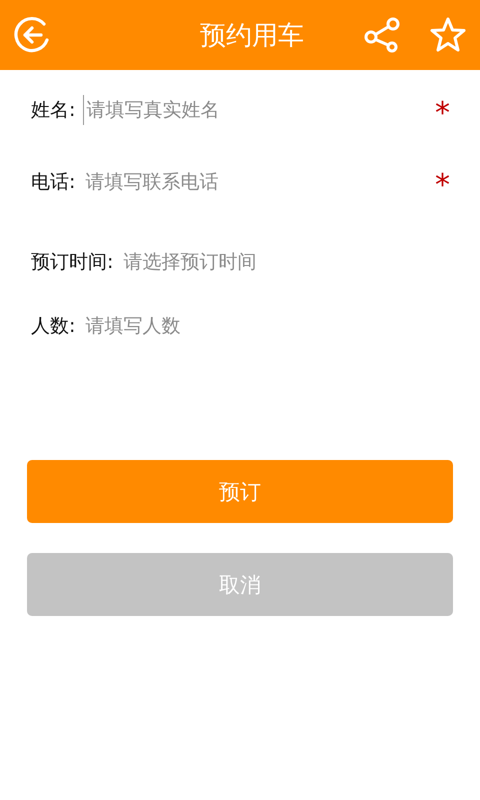 This screenshot has height=800, width=480. Describe the element at coordinates (53, 110) in the screenshot. I see `field-label: 姓名:` at that location.